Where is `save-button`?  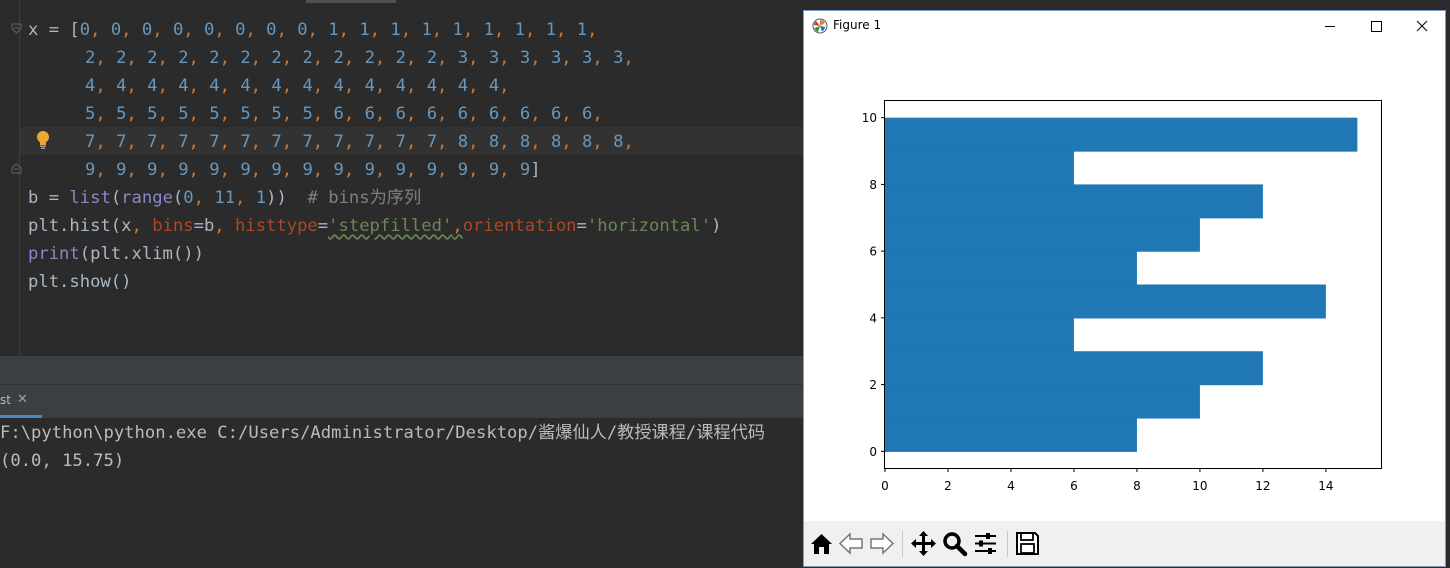
save-button is located at coordinates (1027, 543).